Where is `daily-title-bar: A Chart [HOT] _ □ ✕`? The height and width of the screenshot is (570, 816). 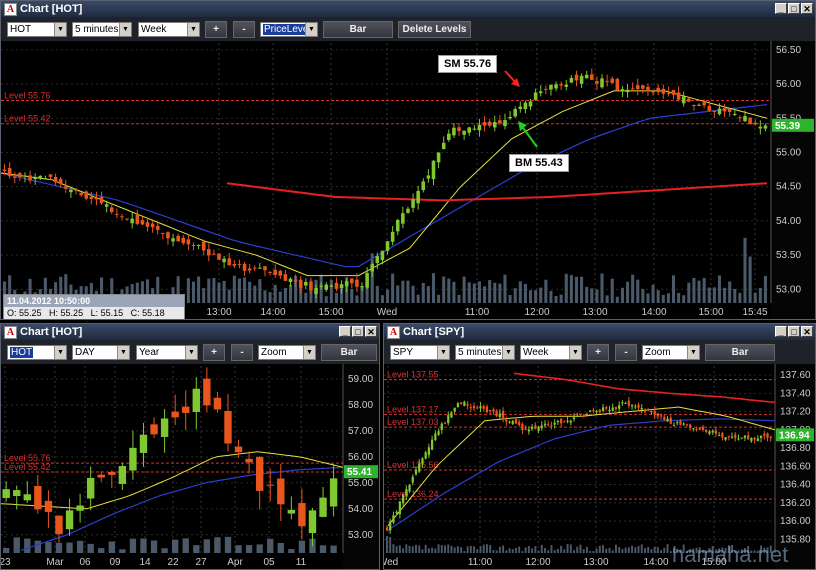 daily-title-bar: A Chart [HOT] _ □ ✕ is located at coordinates (190, 332).